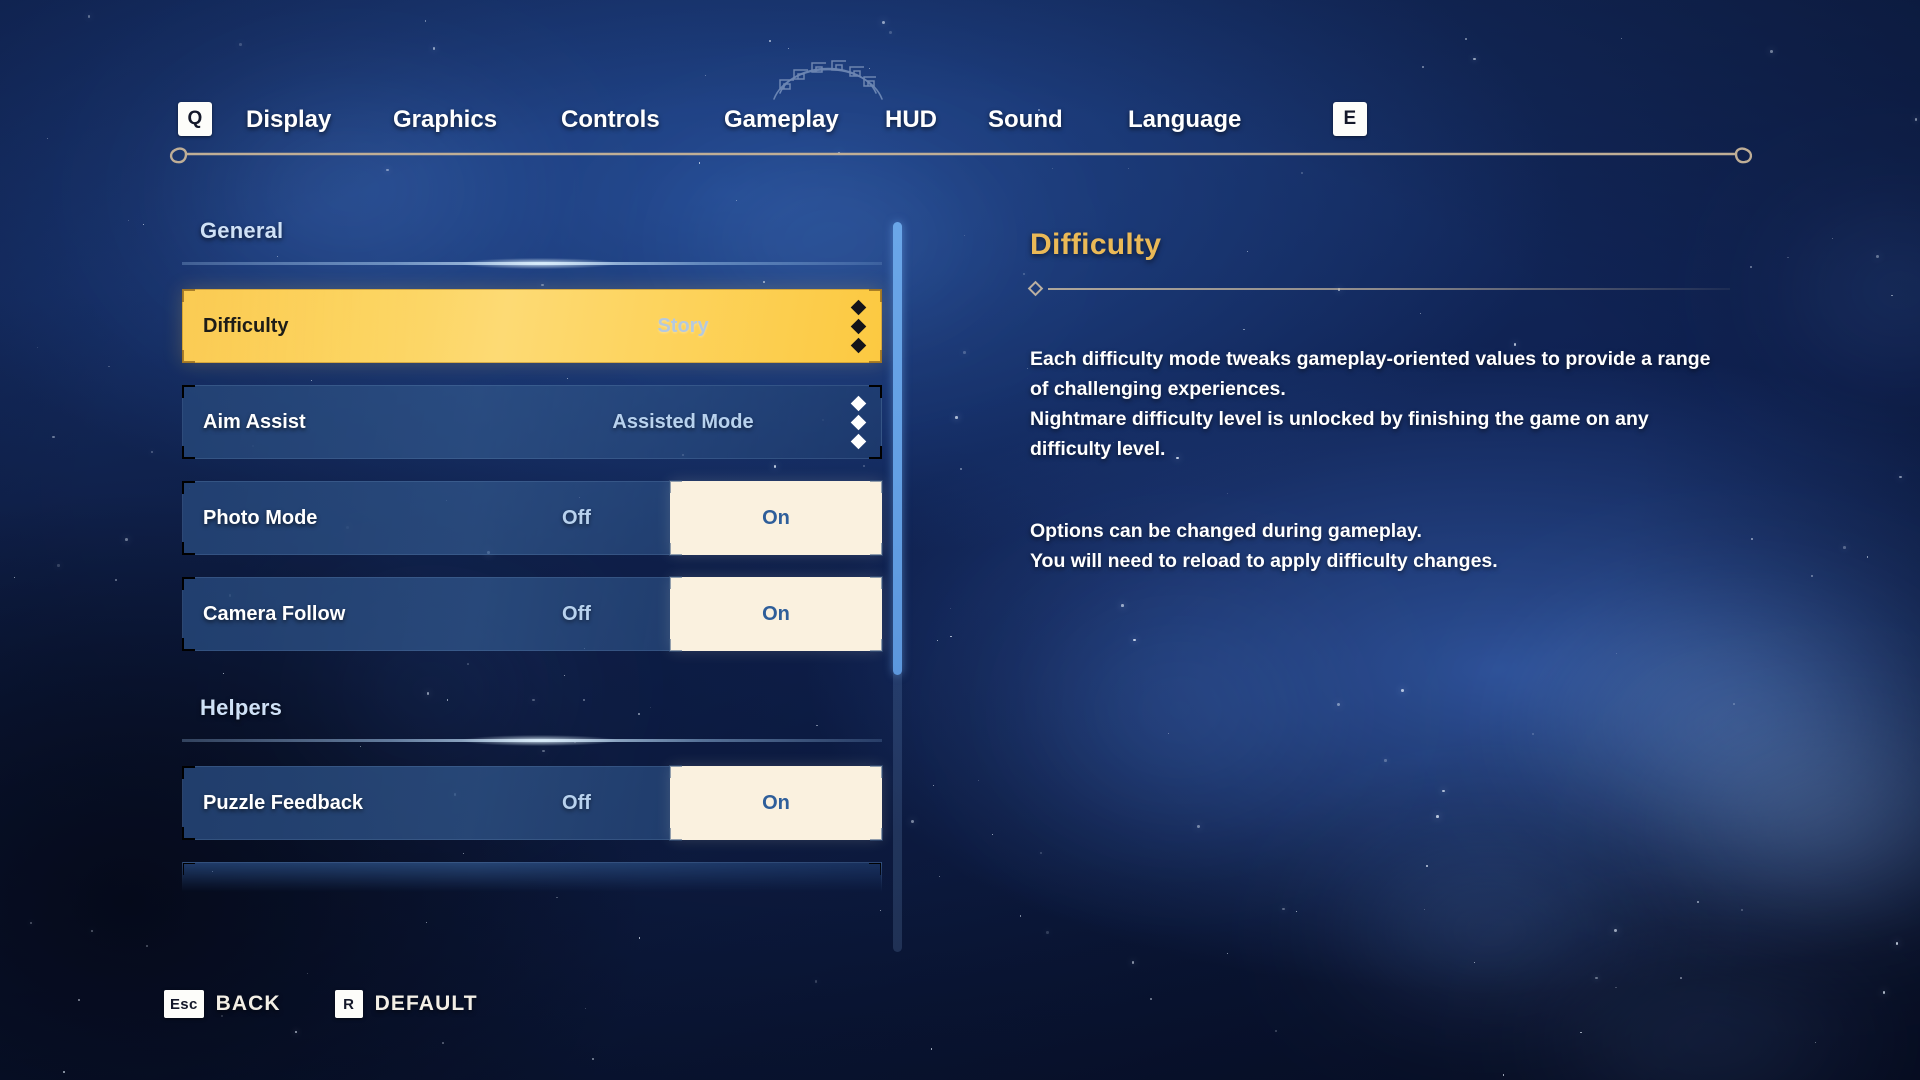 Image resolution: width=1920 pixels, height=1080 pixels. Describe the element at coordinates (828, 80) in the screenshot. I see `greek-meander-ornament` at that location.